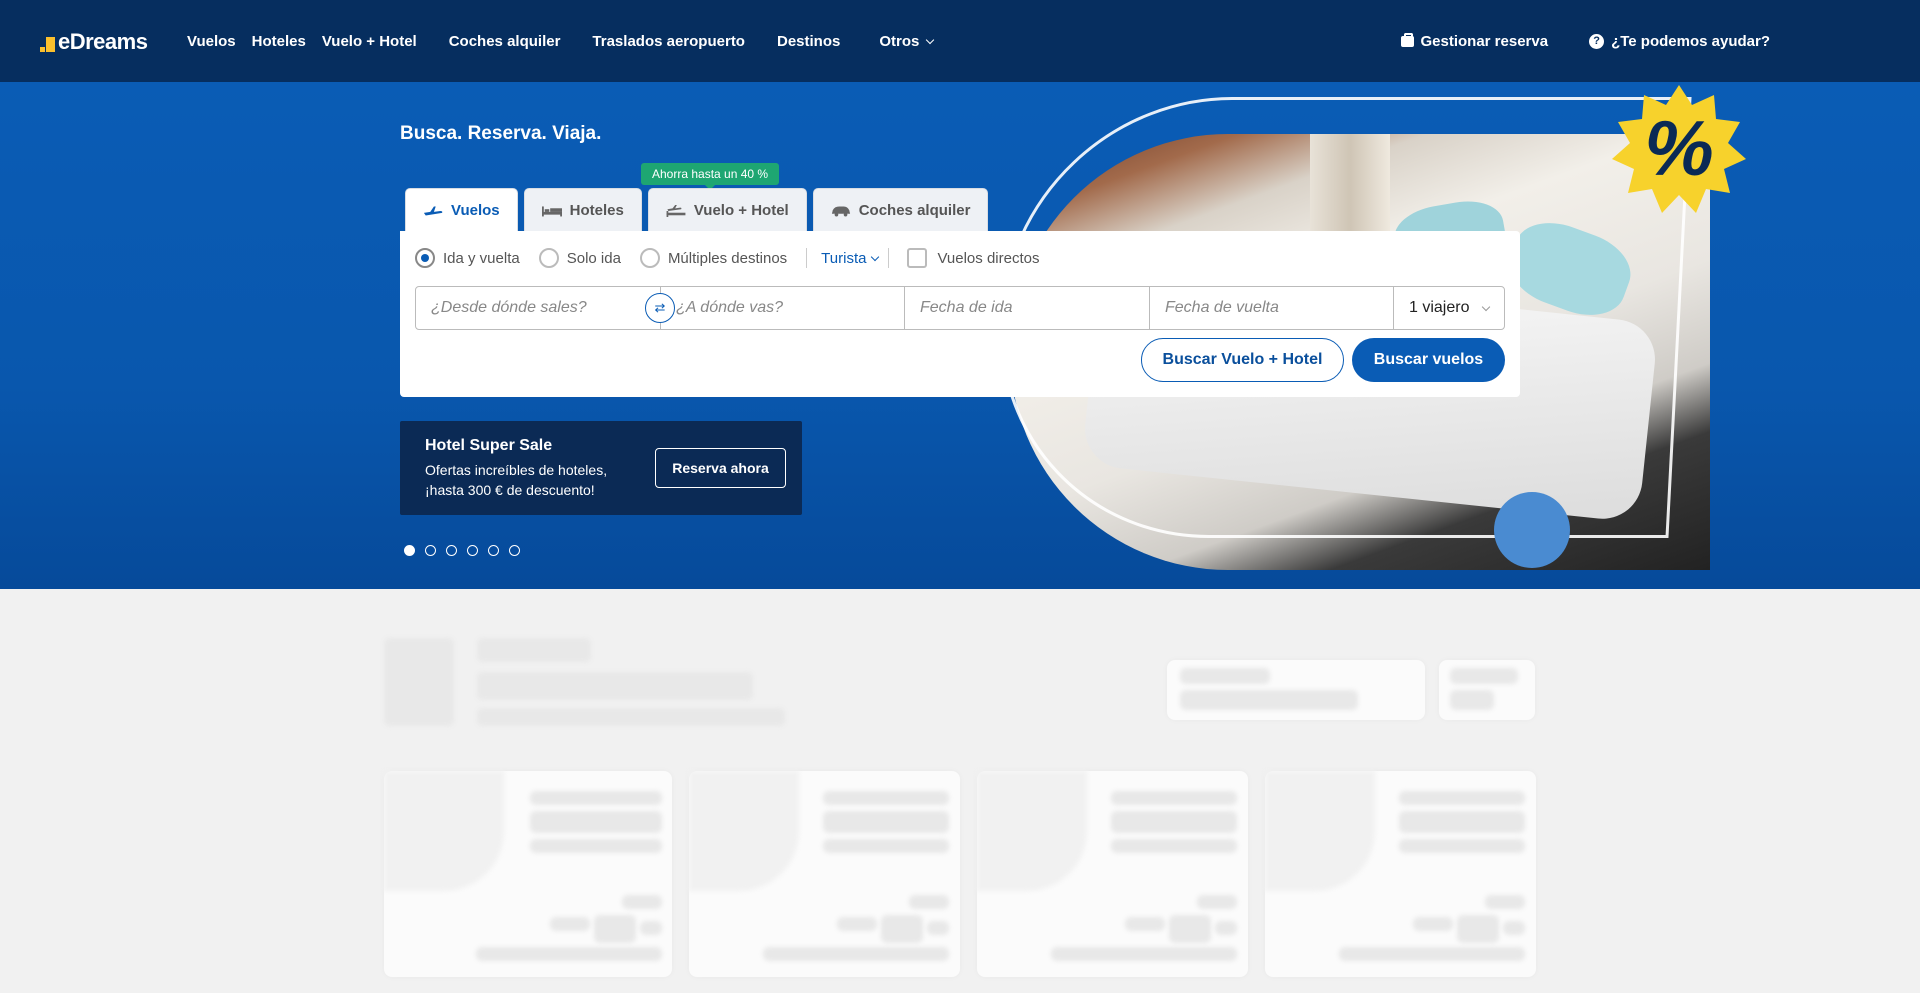 This screenshot has width=1920, height=993. What do you see at coordinates (1439, 307) in the screenshot?
I see `travellers-value: 1 viajero` at bounding box center [1439, 307].